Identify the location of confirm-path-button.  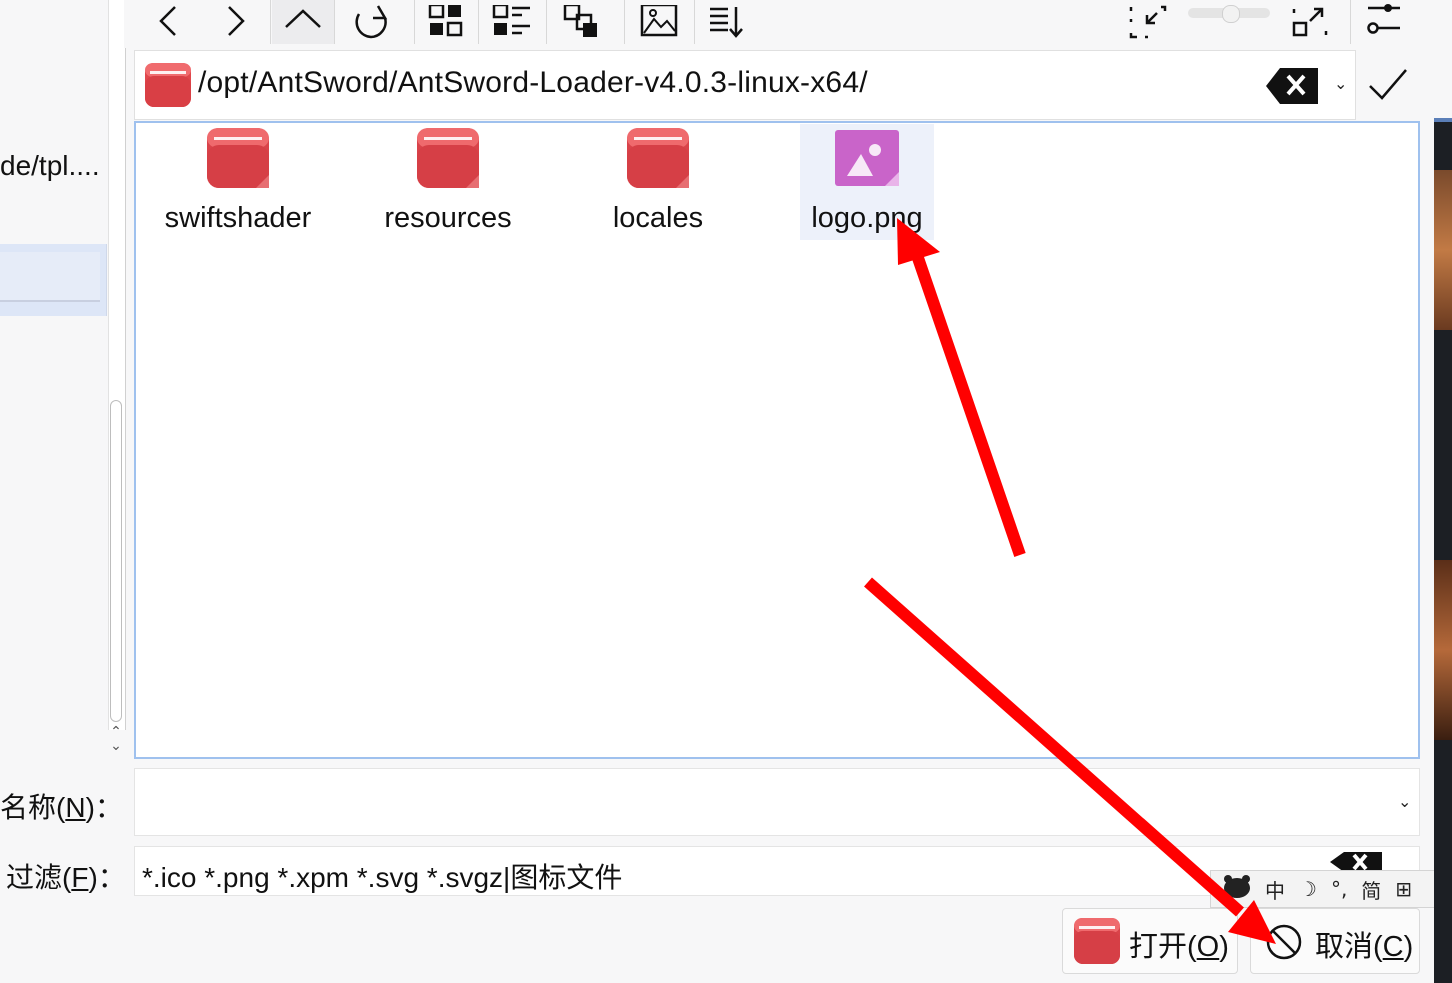
(1388, 86).